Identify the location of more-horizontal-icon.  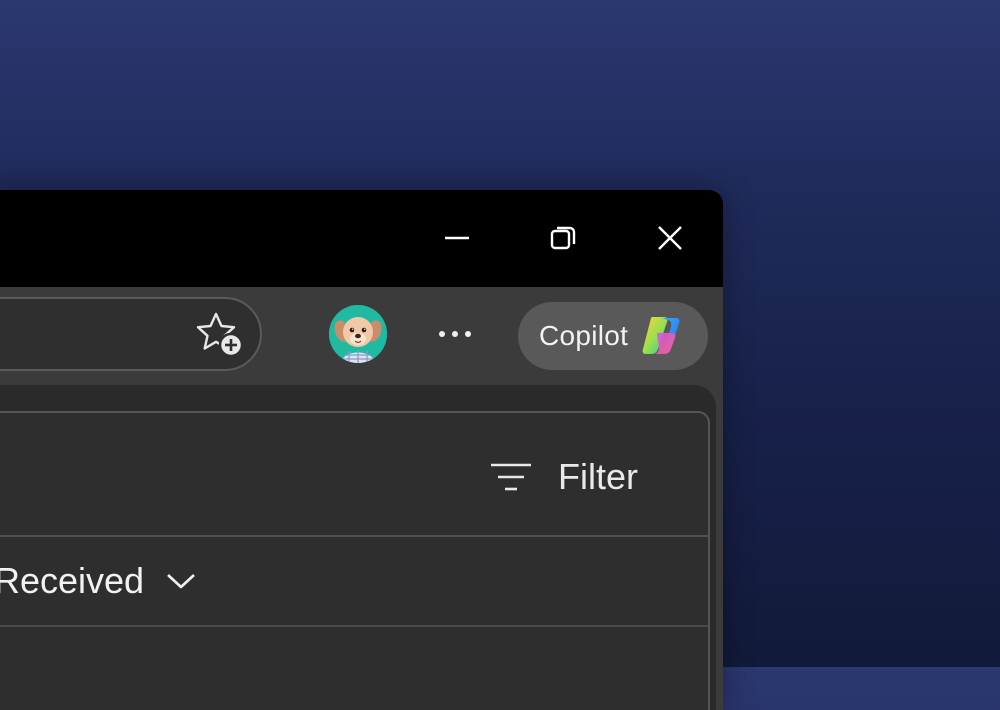
(455, 334).